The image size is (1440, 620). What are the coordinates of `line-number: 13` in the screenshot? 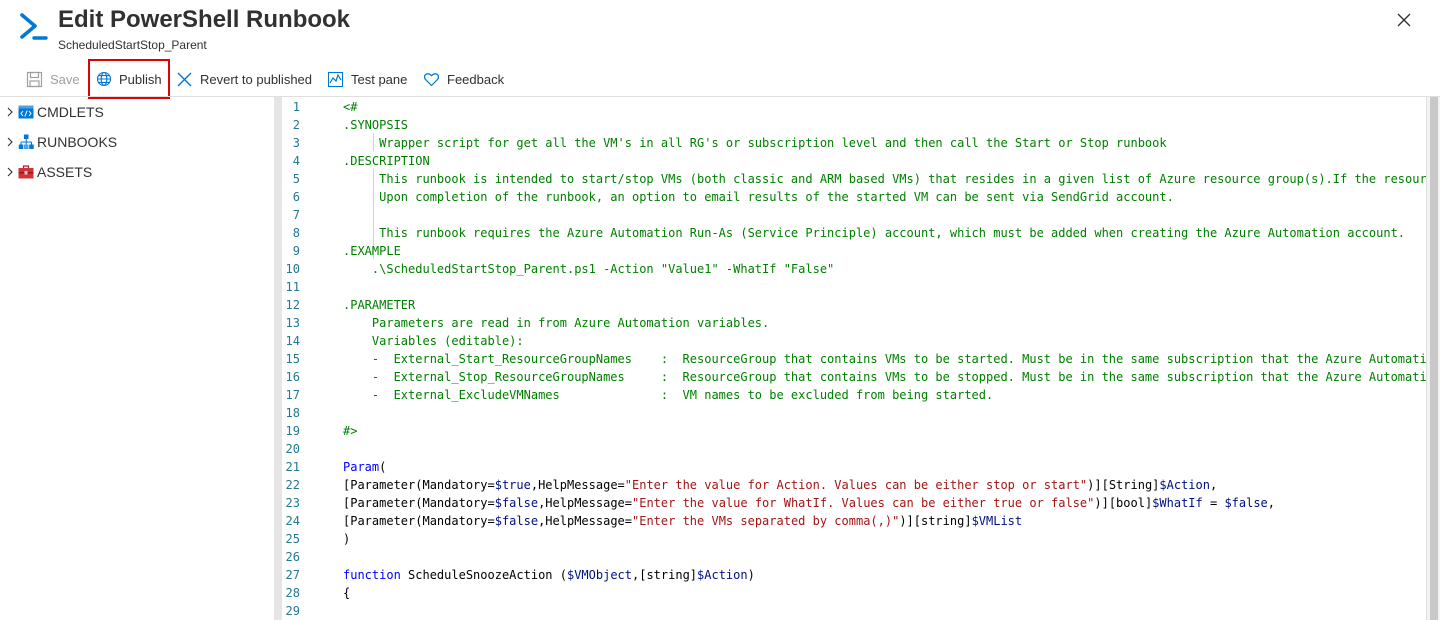 It's located at (292, 323).